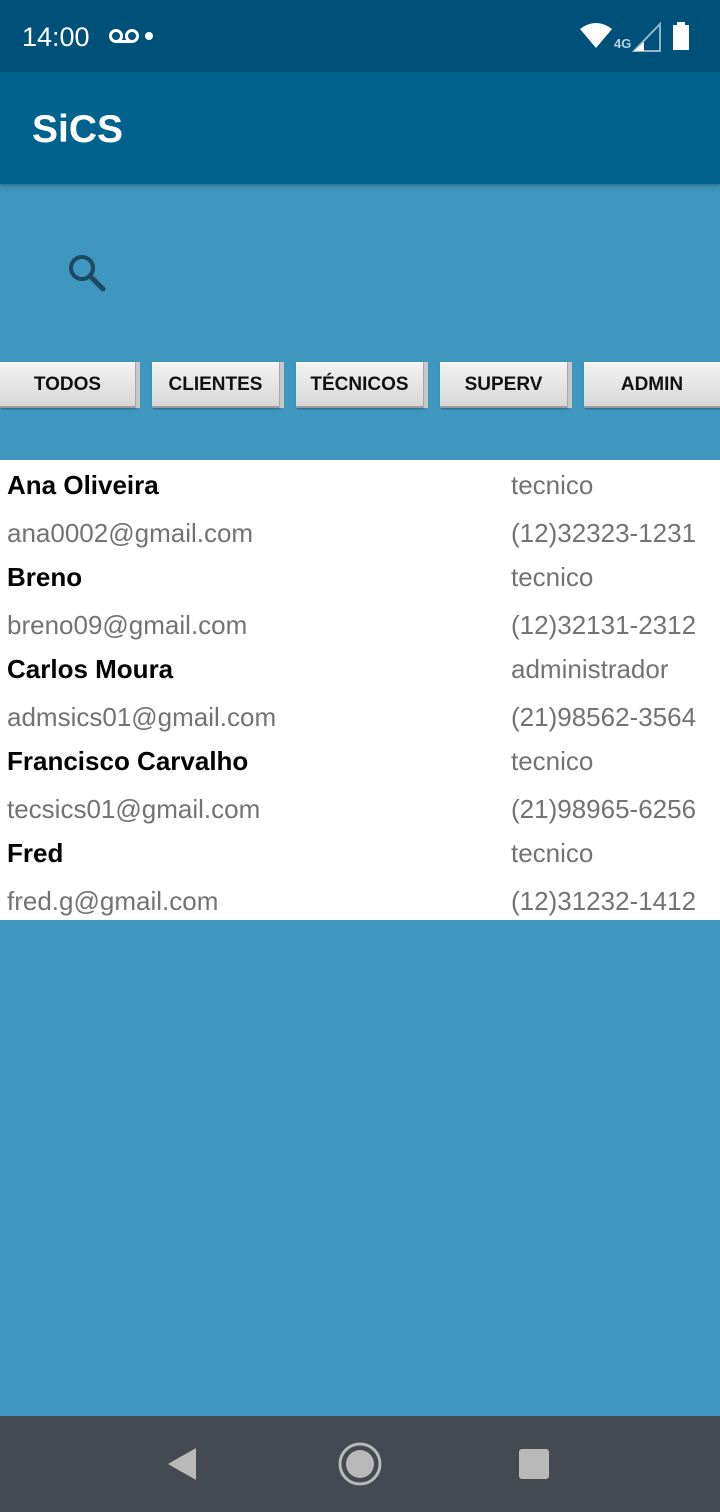 This screenshot has height=1512, width=720. What do you see at coordinates (503, 385) in the screenshot?
I see `filter-supervisores-button: SUPERV` at bounding box center [503, 385].